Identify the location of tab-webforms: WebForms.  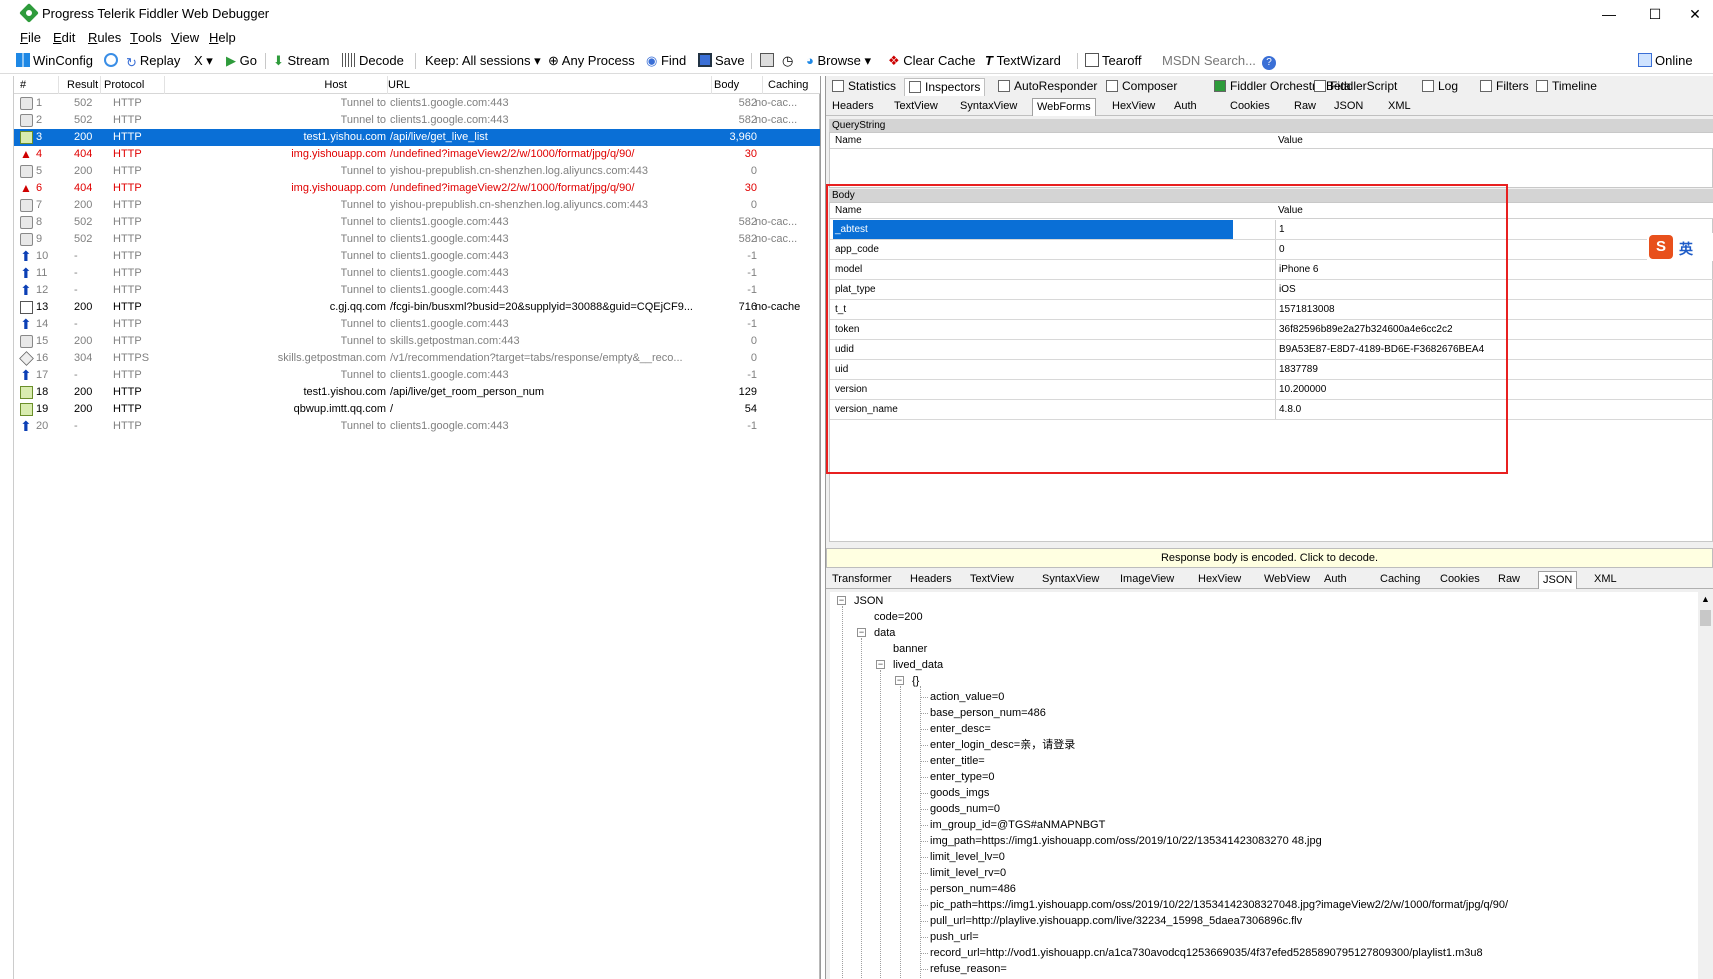
(1064, 107).